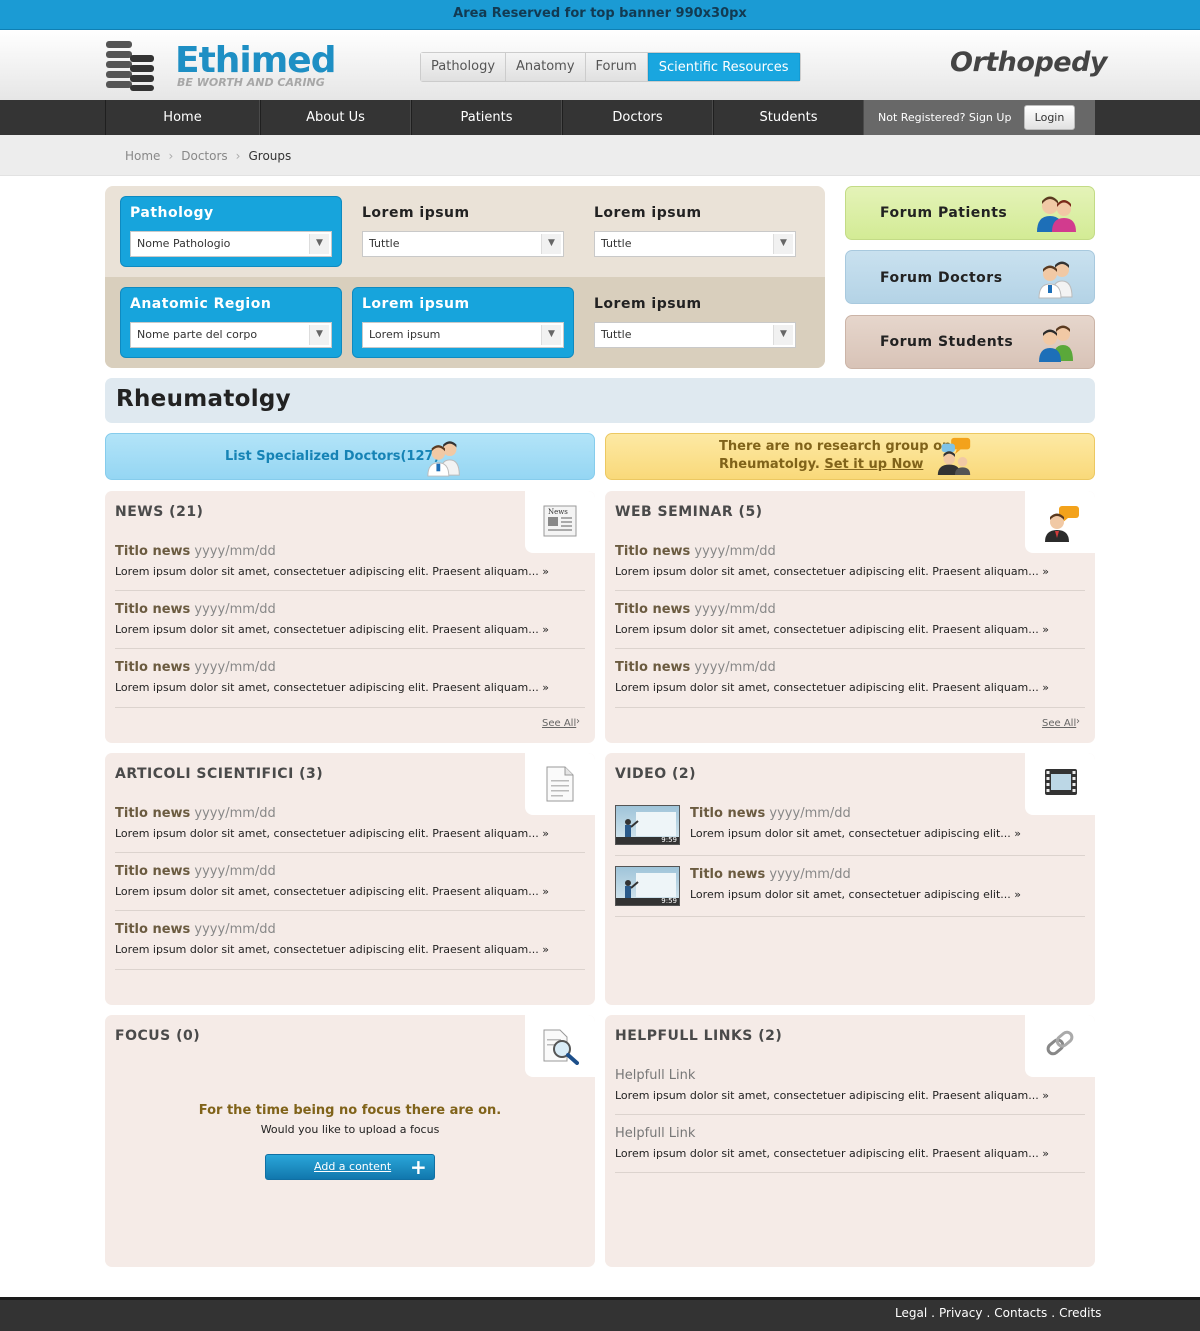 The height and width of the screenshot is (1331, 1200). Describe the element at coordinates (1056, 343) in the screenshot. I see `students-icon` at that location.